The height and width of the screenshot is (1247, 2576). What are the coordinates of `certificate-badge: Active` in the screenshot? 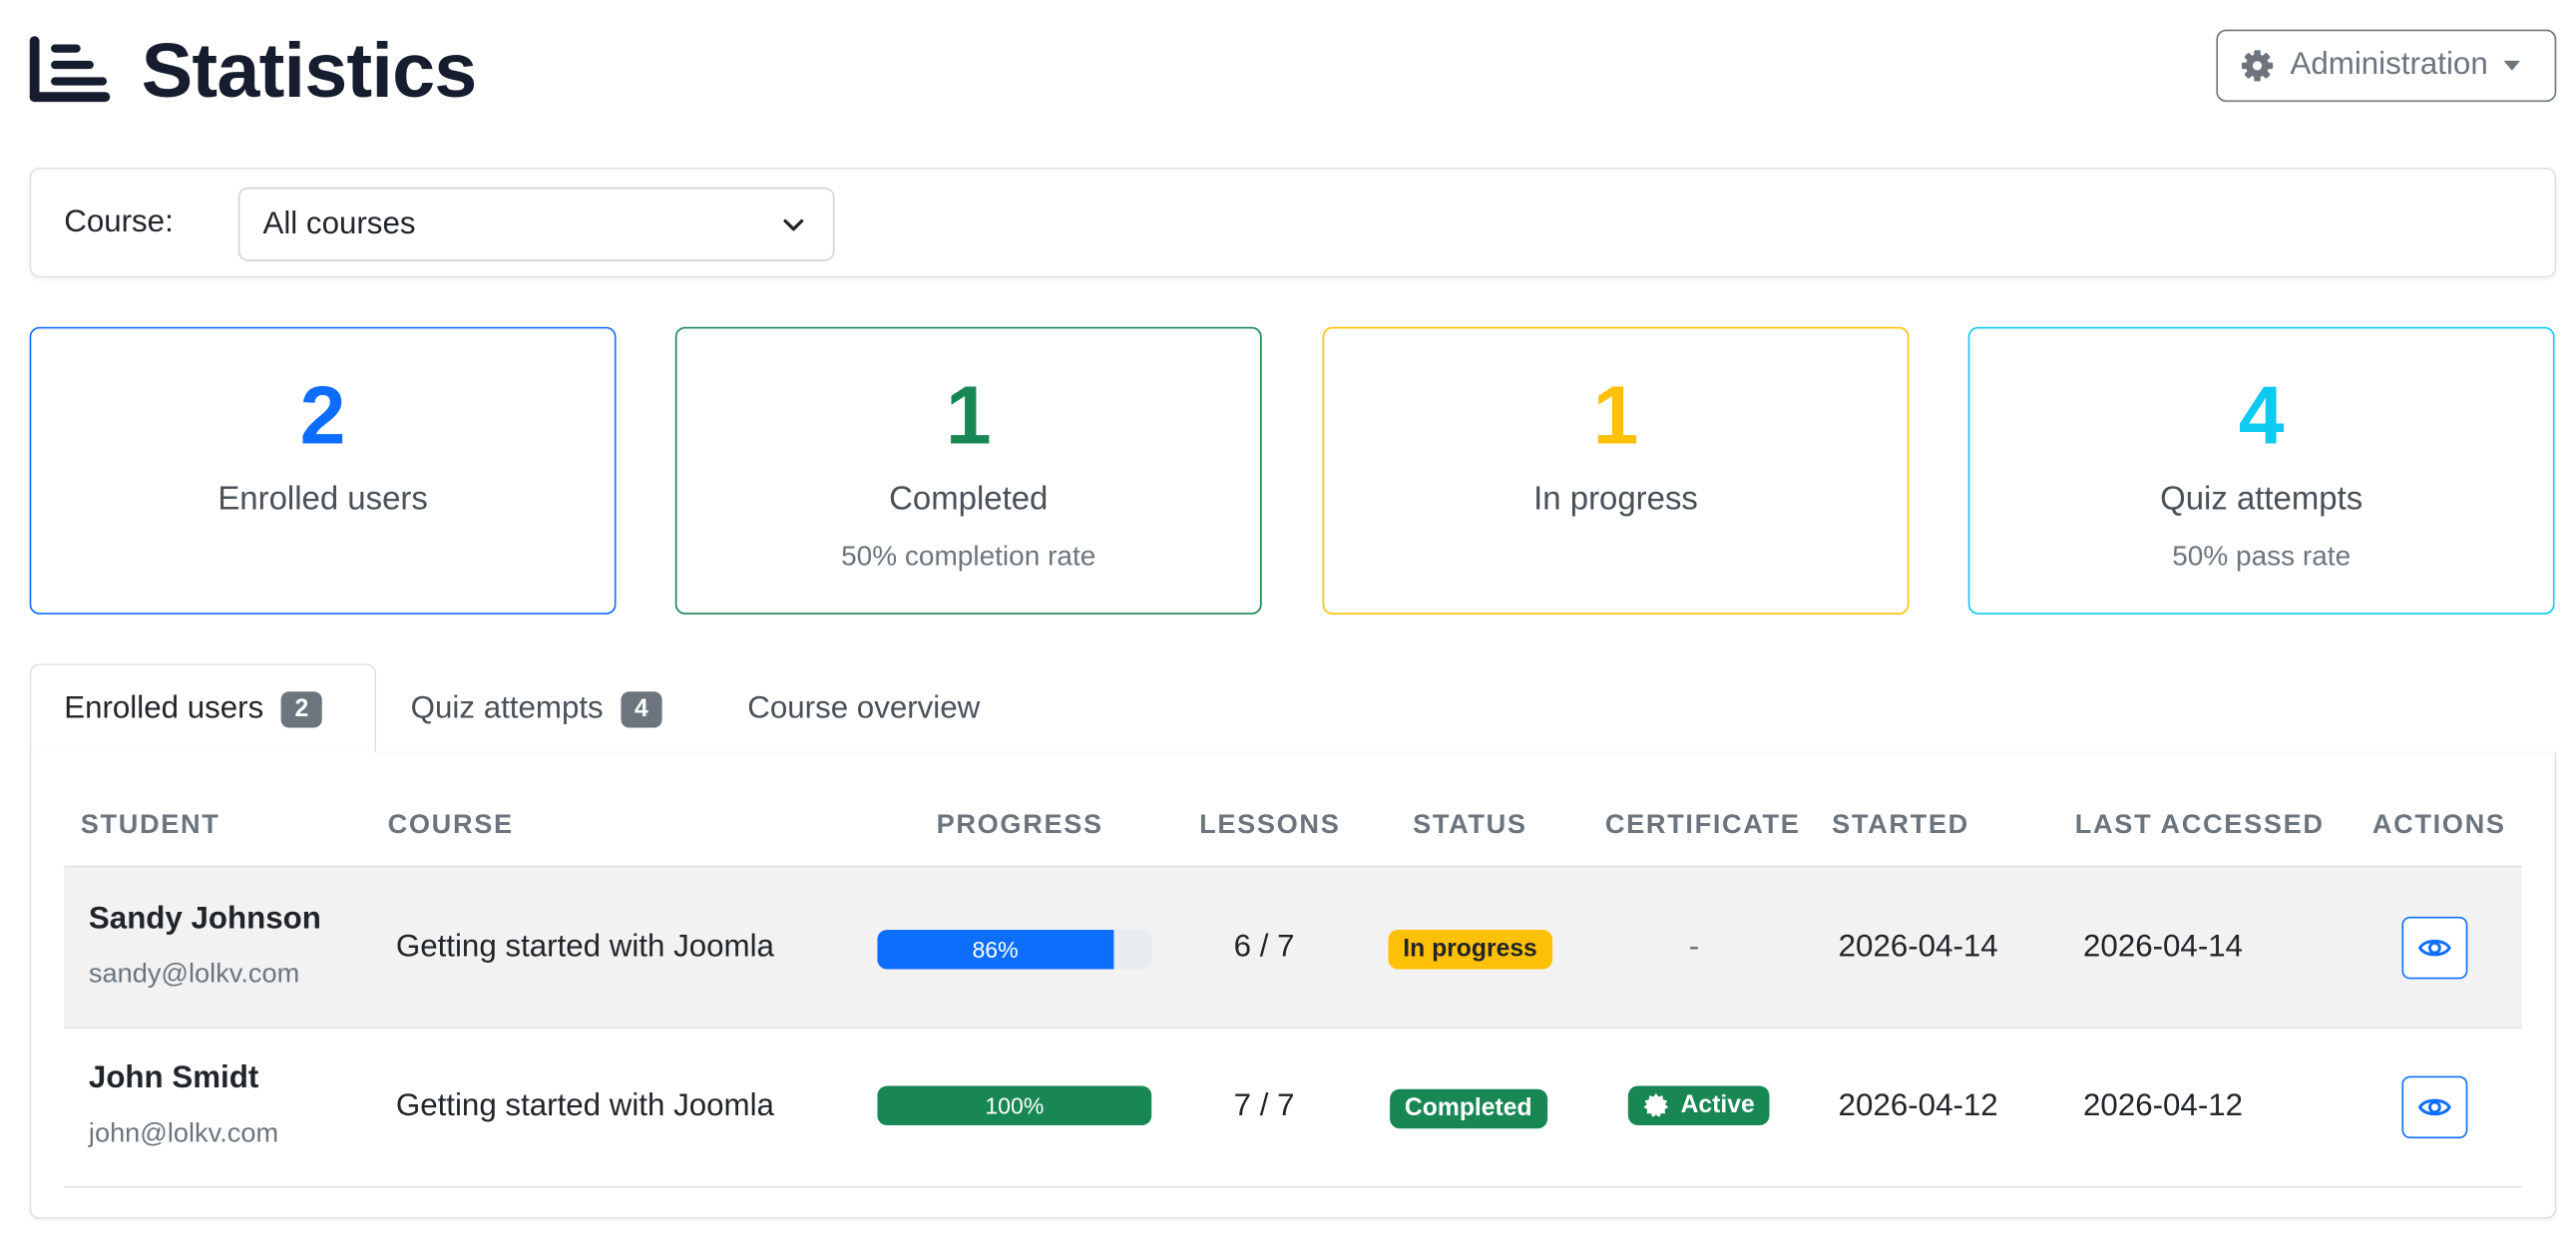 It's located at (1698, 1105).